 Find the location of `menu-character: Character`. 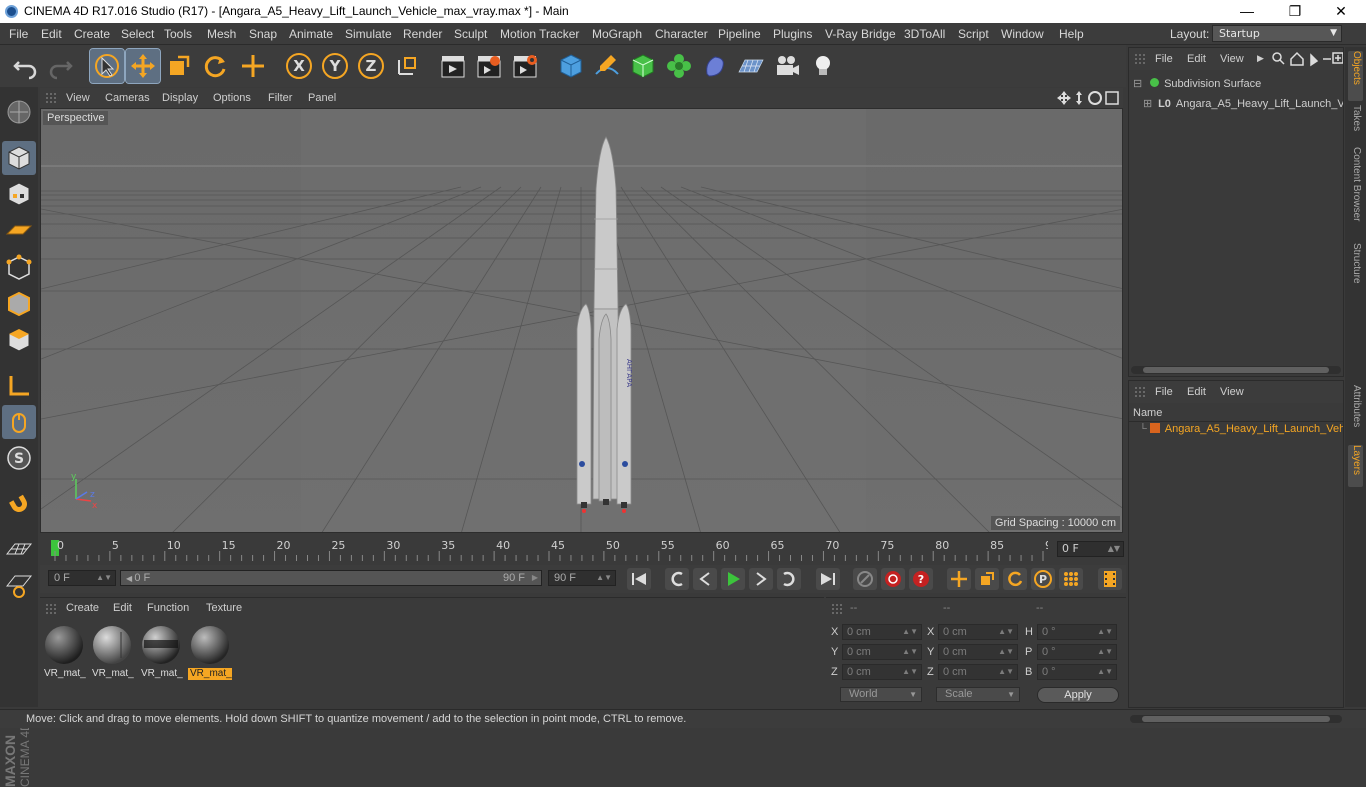

menu-character: Character is located at coordinates (681, 34).